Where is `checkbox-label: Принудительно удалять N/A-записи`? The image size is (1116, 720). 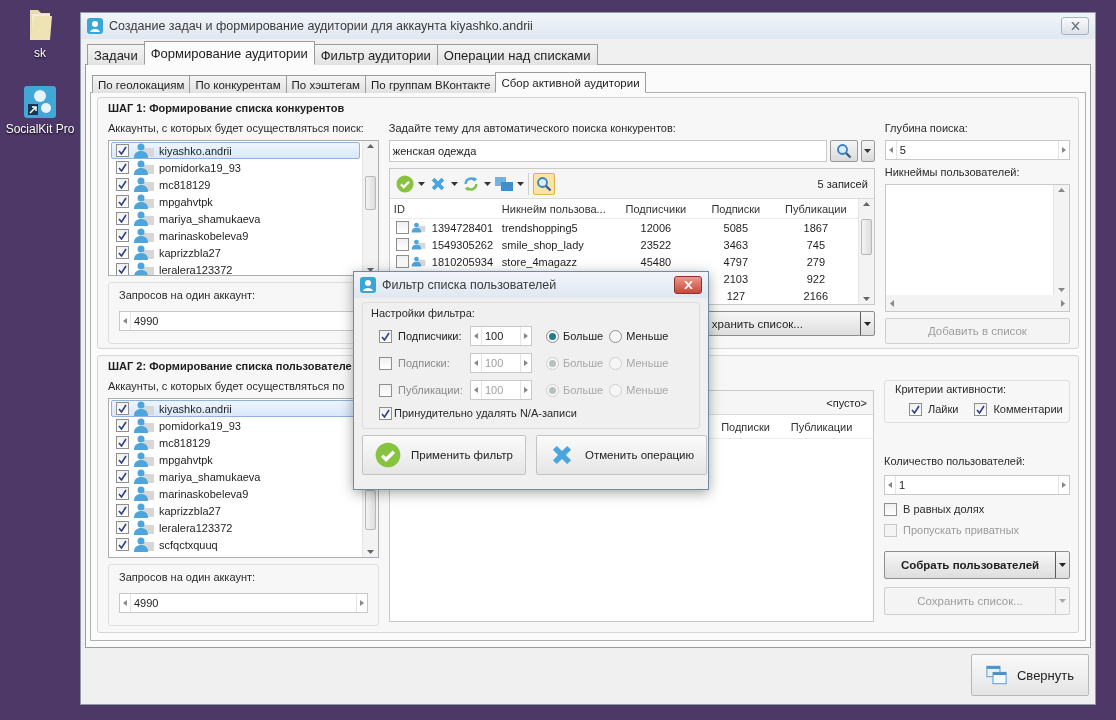 checkbox-label: Принудительно удалять N/A-записи is located at coordinates (485, 413).